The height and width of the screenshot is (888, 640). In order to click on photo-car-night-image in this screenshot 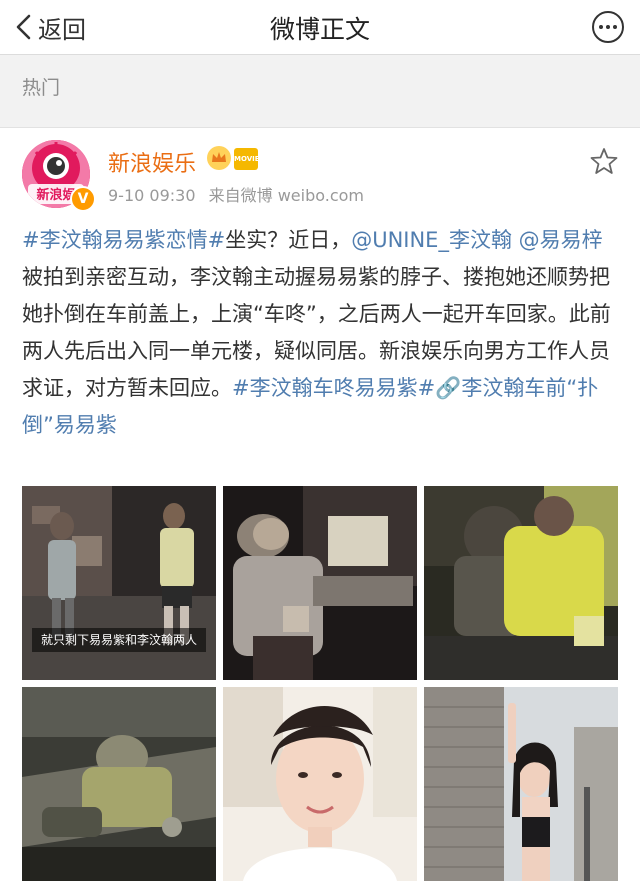, I will do `click(320, 583)`.